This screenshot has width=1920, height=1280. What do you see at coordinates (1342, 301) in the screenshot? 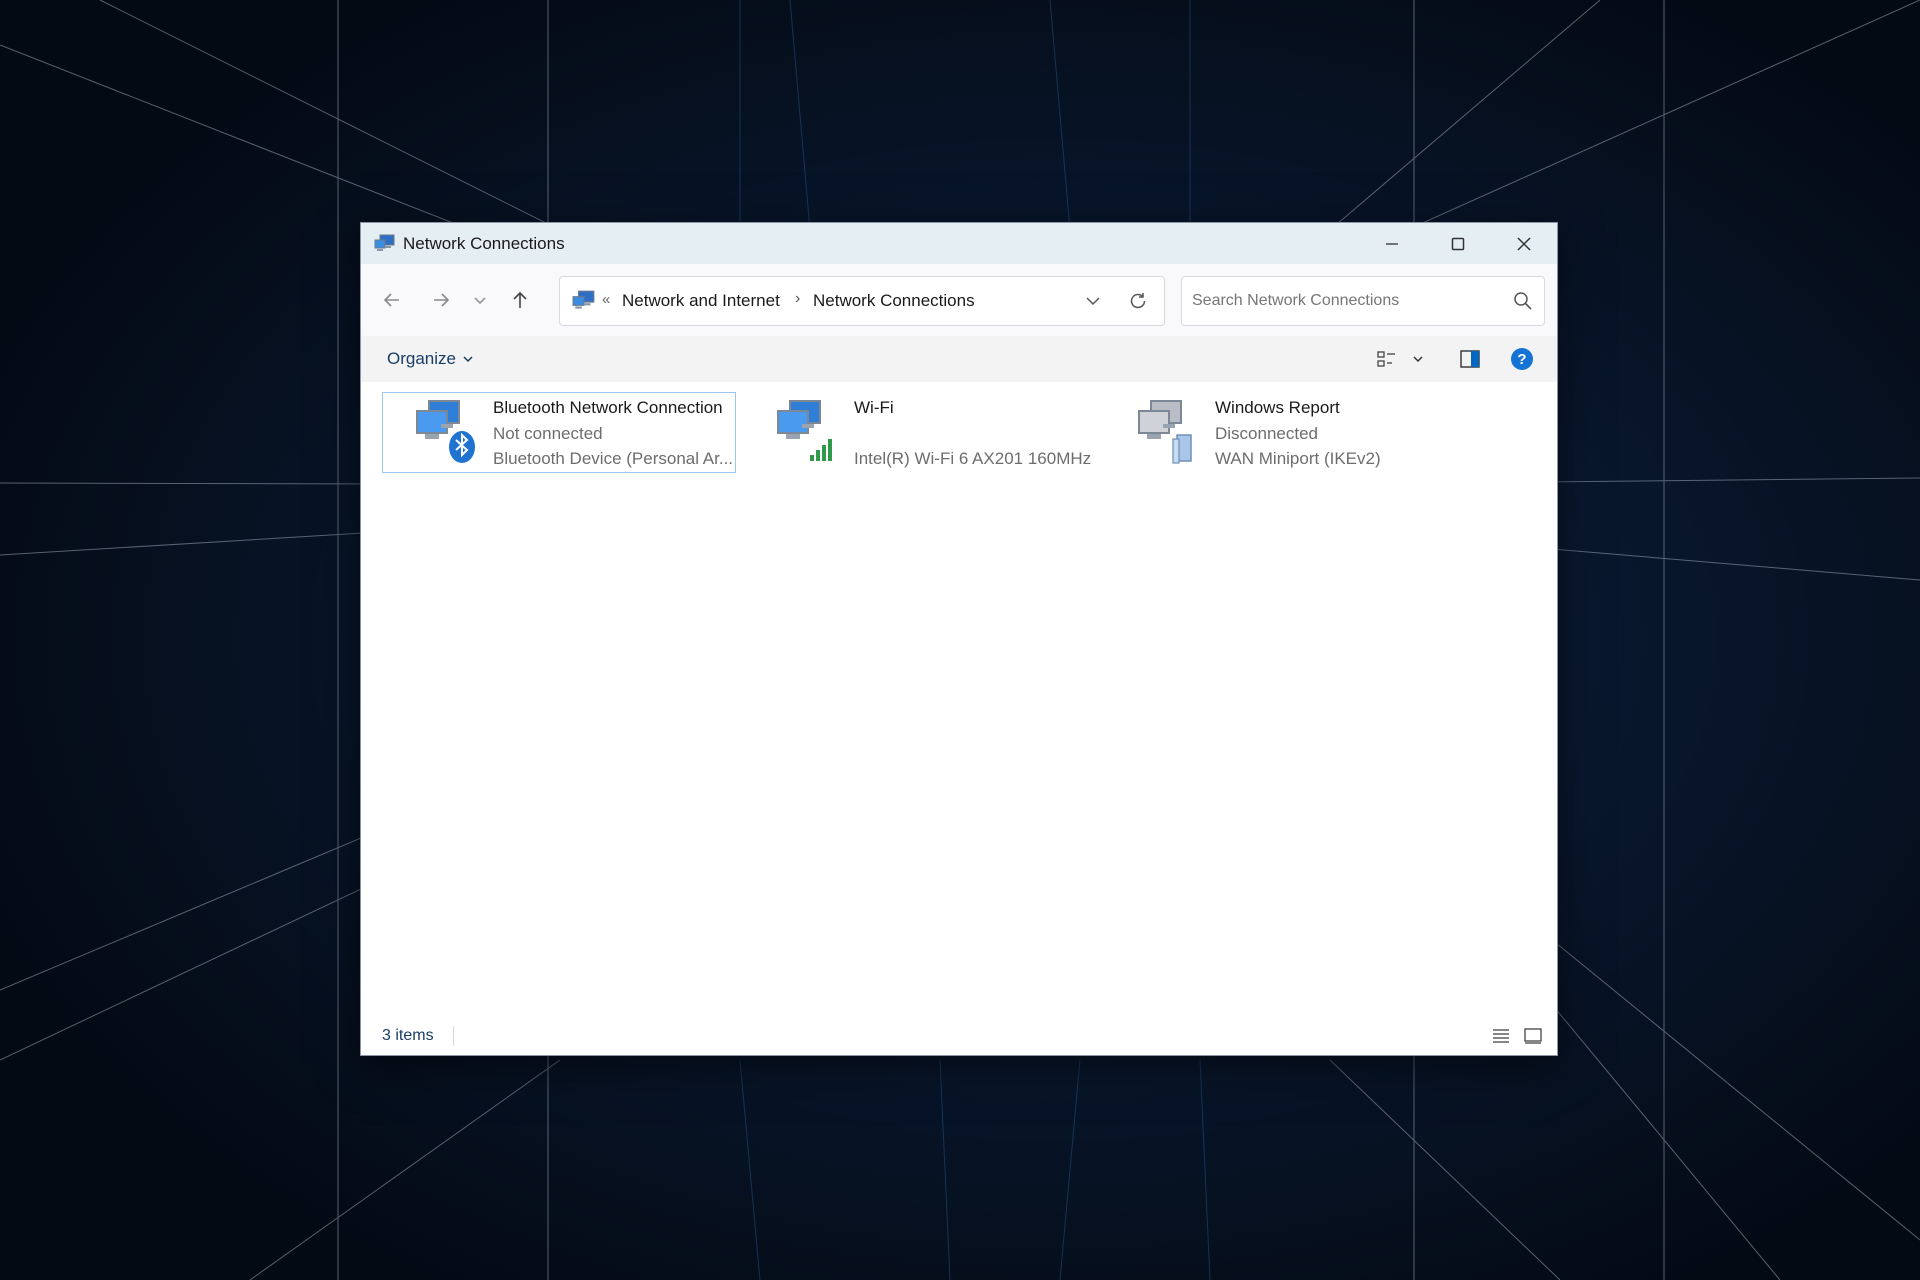
I see `search-input` at bounding box center [1342, 301].